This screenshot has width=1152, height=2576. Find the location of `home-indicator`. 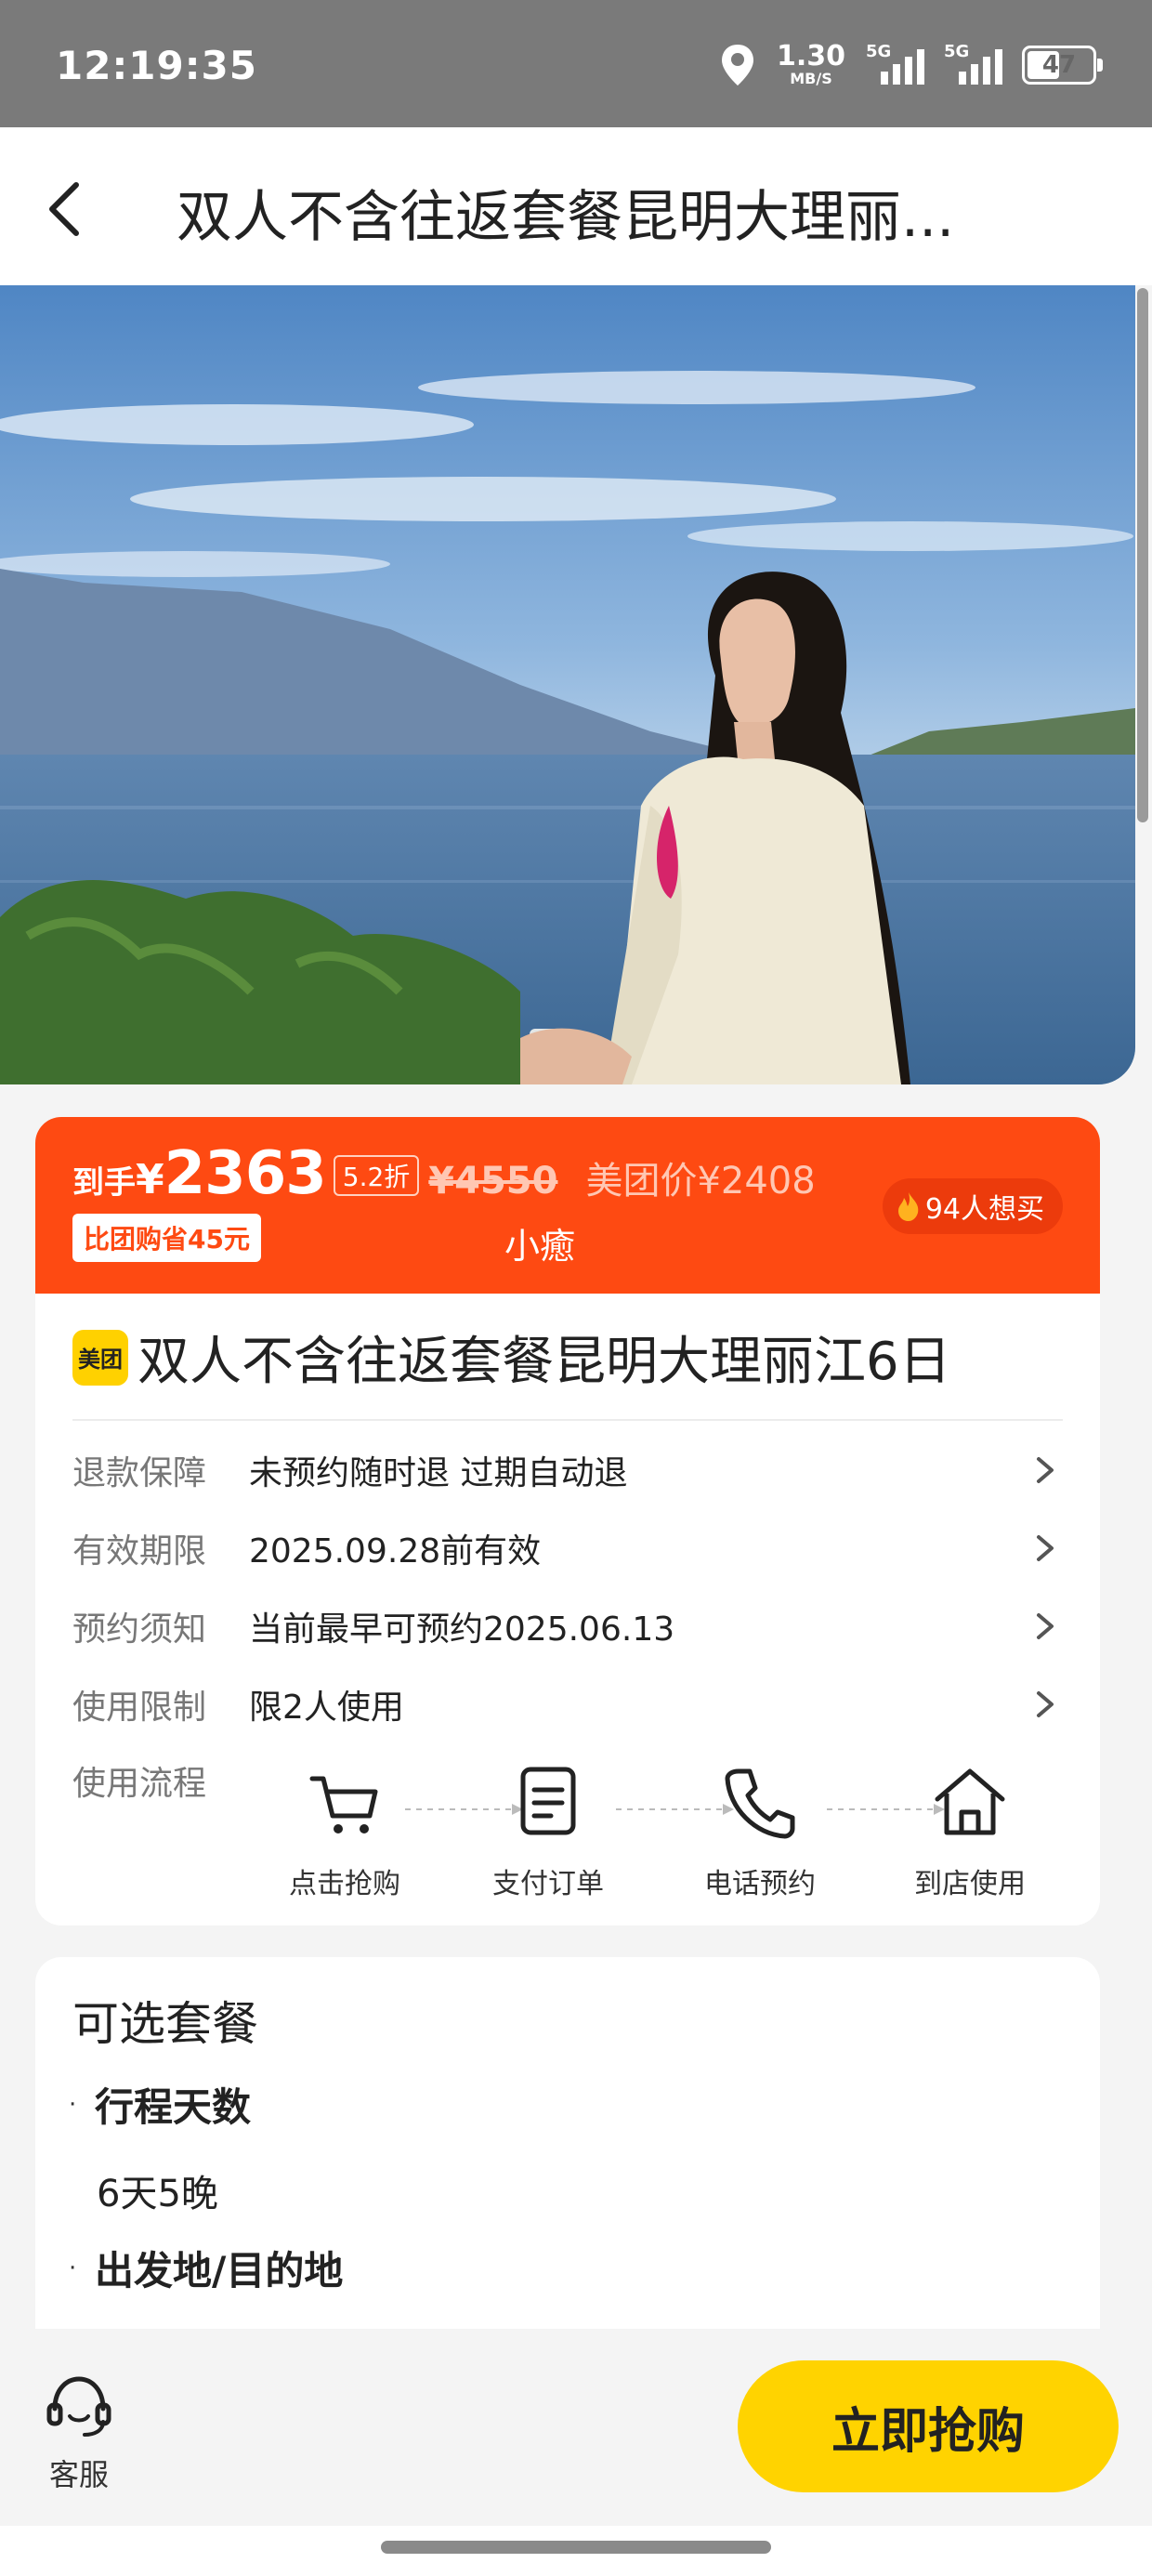

home-indicator is located at coordinates (576, 2547).